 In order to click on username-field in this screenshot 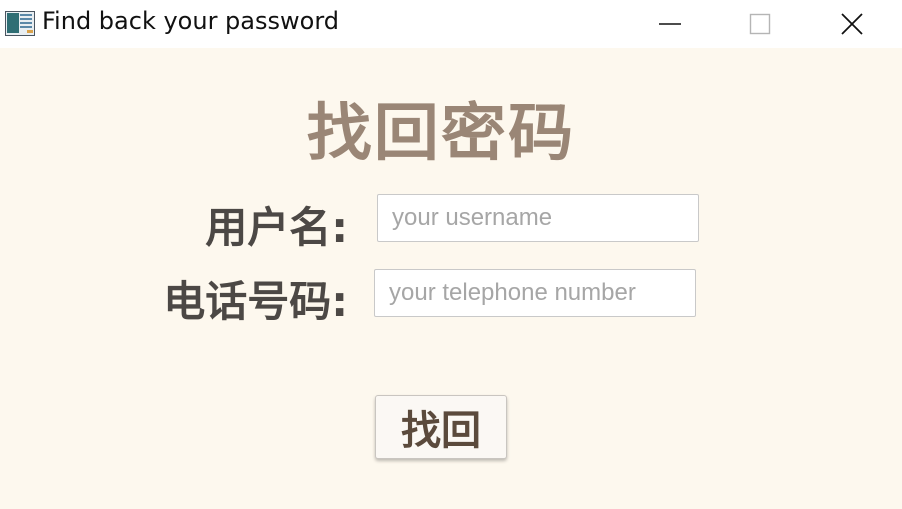, I will do `click(538, 218)`.